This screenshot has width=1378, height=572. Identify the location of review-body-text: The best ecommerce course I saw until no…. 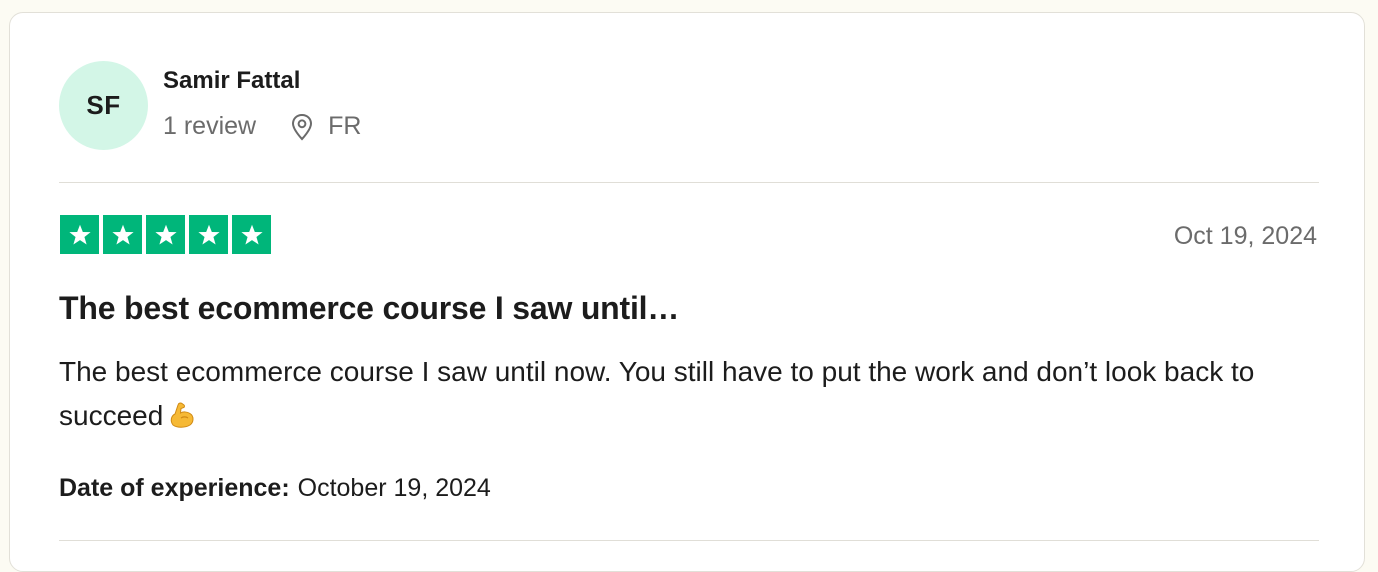
(657, 393).